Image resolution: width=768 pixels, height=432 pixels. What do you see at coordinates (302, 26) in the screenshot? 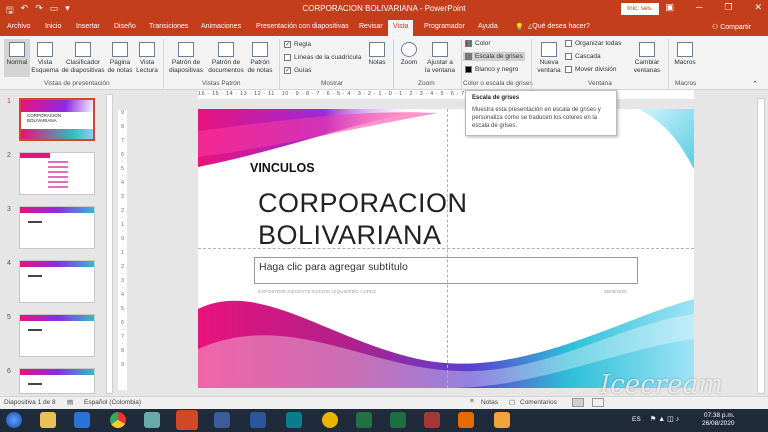
I see `tab-presentacion: Presentación con diapositivas` at bounding box center [302, 26].